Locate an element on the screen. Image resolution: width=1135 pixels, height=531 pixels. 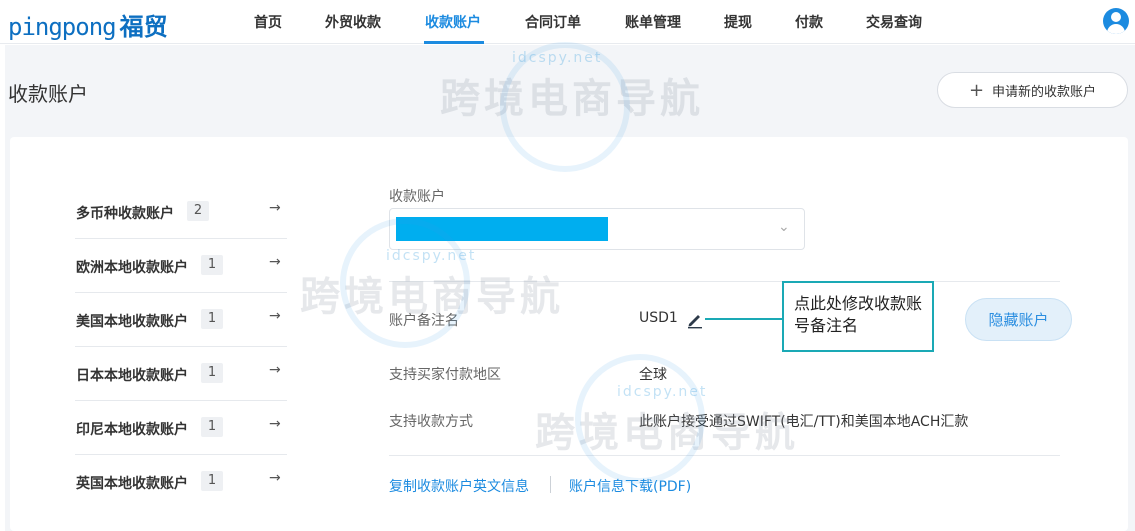
link-separator is located at coordinates (550, 484).